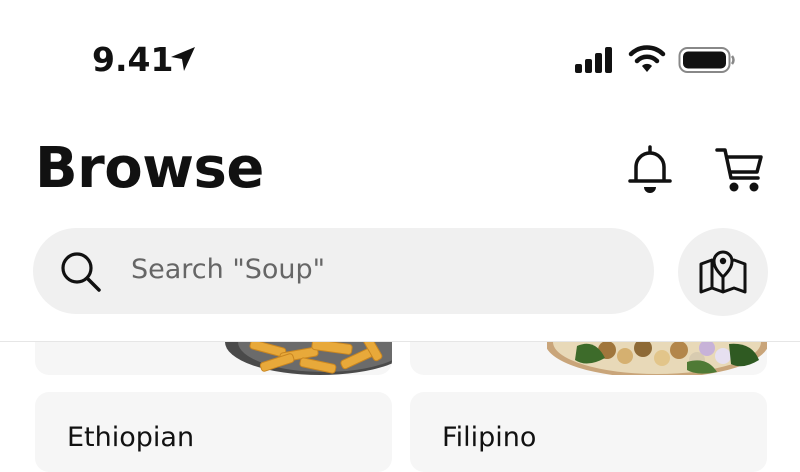 The image size is (800, 472). Describe the element at coordinates (133, 59) in the screenshot. I see `status-time: 9.41` at that location.